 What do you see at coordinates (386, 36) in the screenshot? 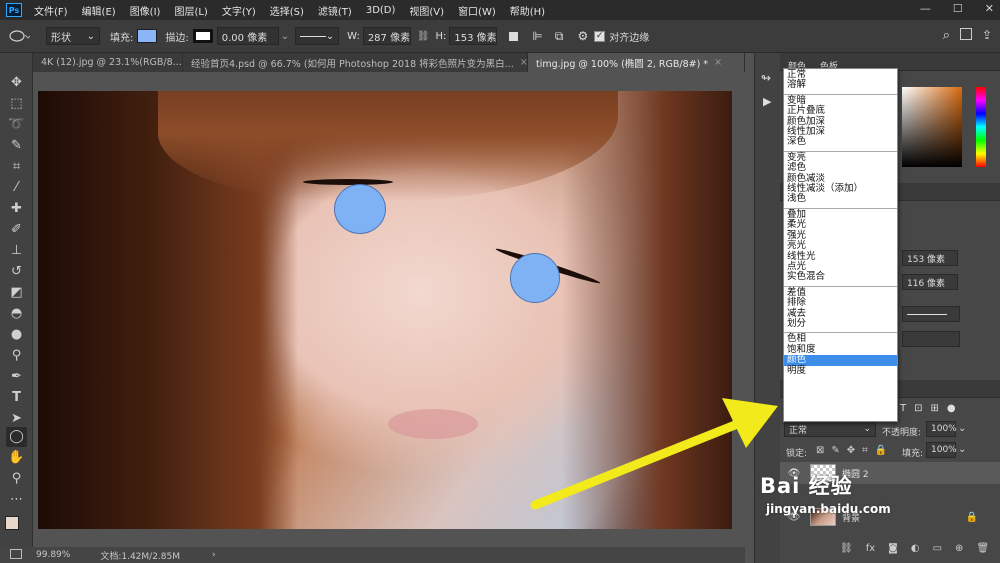
I see `width-input: 287 像素` at bounding box center [386, 36].